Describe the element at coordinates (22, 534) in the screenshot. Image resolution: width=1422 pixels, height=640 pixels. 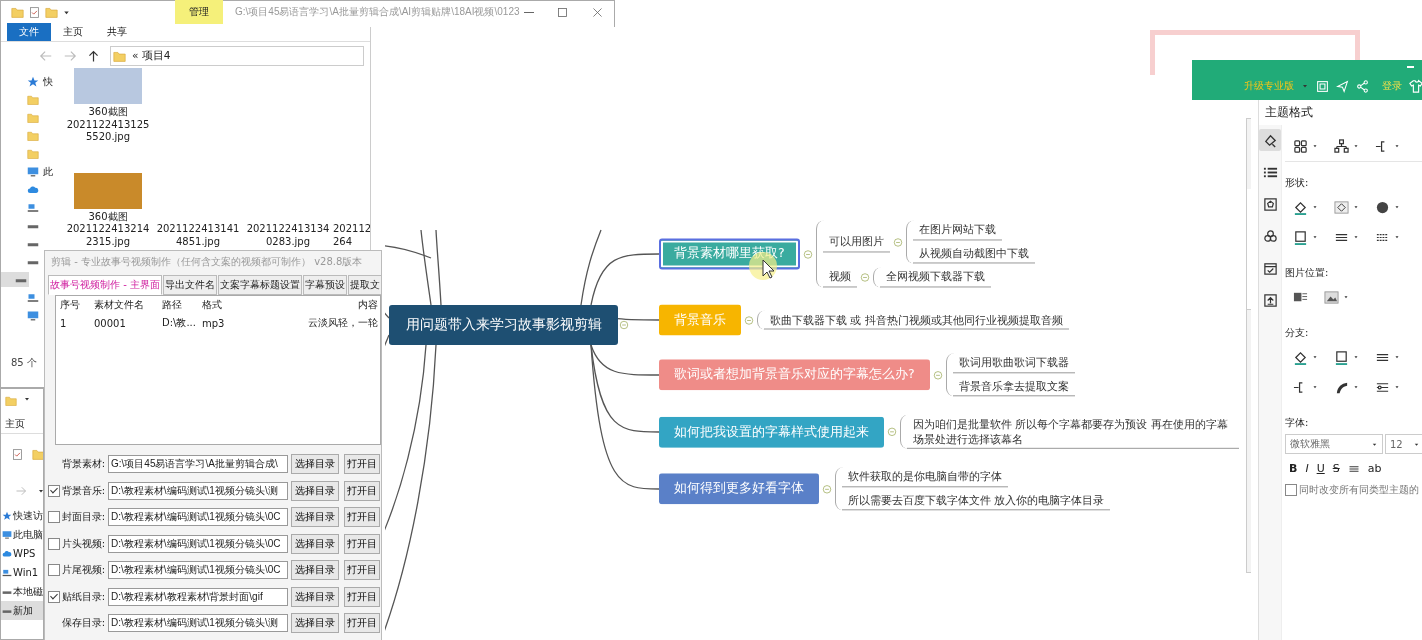
I see `nav-item: 此电脑` at that location.